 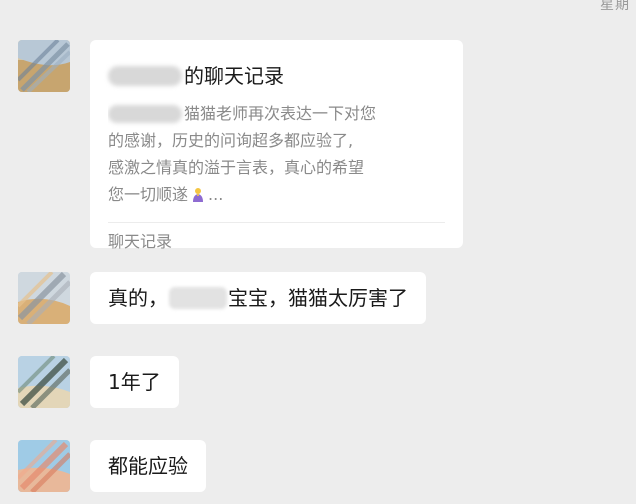 What do you see at coordinates (318, 298) in the screenshot?
I see `message-text-part: 宝宝，猫猫太厉害了` at bounding box center [318, 298].